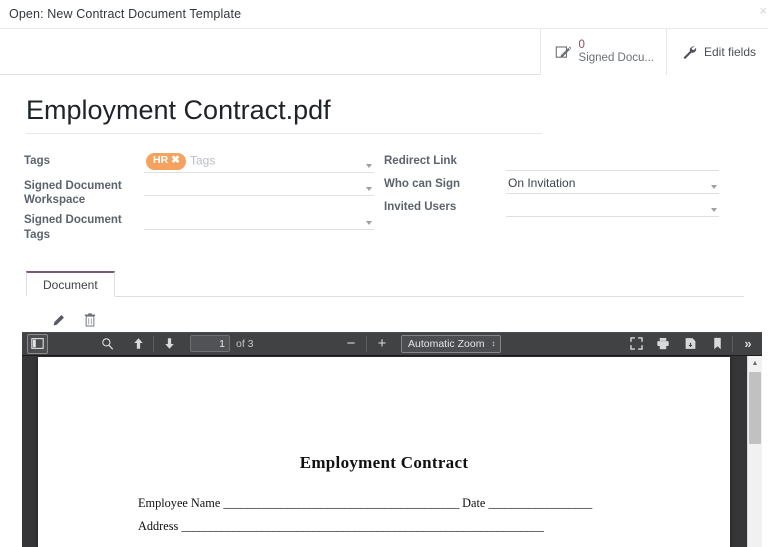 The image size is (768, 547). Describe the element at coordinates (382, 344) in the screenshot. I see `zoom-in-button: +` at that location.